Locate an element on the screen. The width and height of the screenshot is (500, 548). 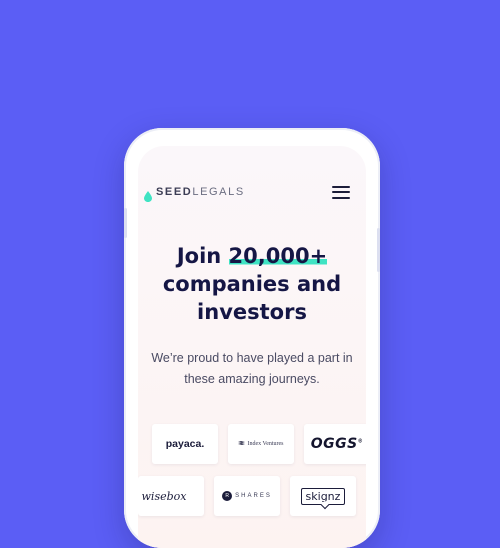
oggs-logo: OGGS® is located at coordinates (337, 444).